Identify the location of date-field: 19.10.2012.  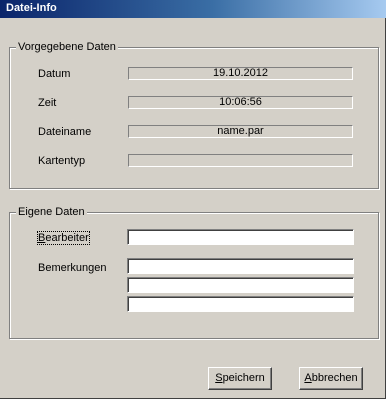
(240, 73).